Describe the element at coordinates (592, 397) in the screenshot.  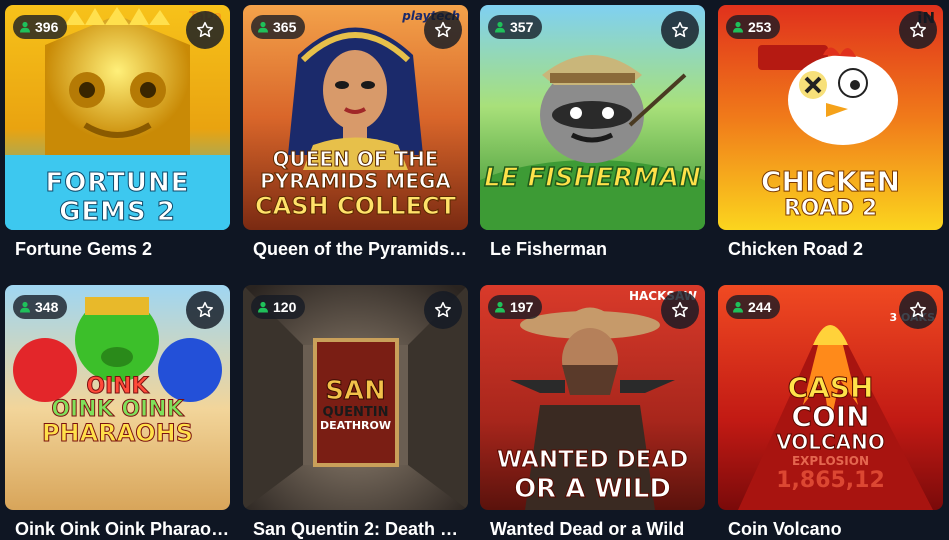
I see `game-thumbnail: HACKSAW WANTED DEAD OR A WILD 197` at that location.